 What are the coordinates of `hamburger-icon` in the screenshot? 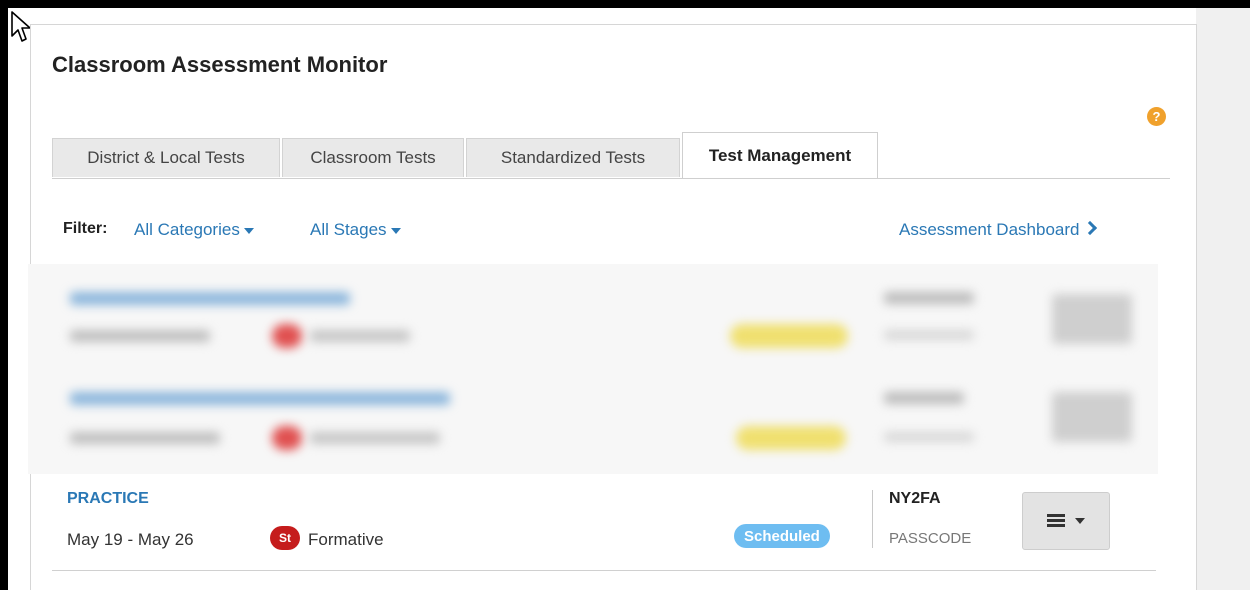 It's located at (1056, 521).